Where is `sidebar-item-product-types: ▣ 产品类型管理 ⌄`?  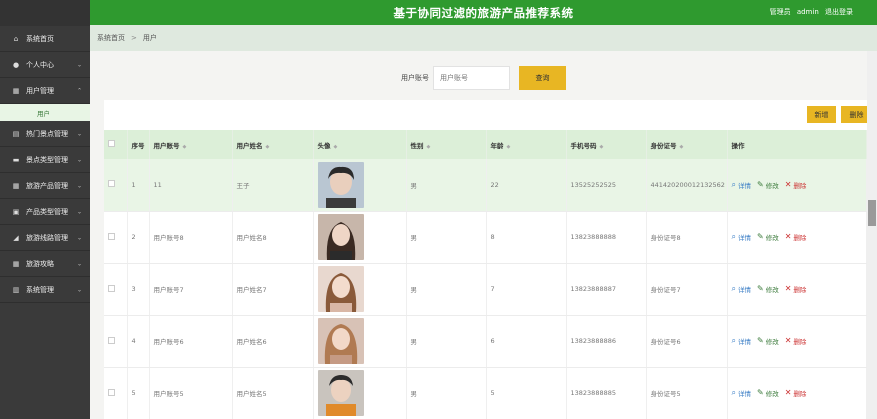
sidebar-item-product-types: ▣ 产品类型管理 ⌄ is located at coordinates (45, 212).